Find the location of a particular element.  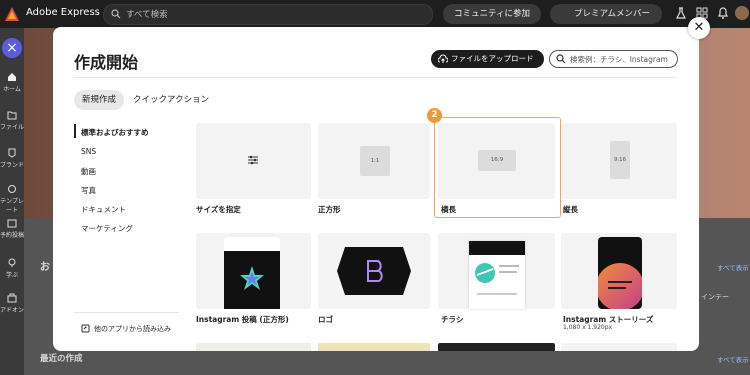

rail-files: ファイル is located at coordinates (12, 120).